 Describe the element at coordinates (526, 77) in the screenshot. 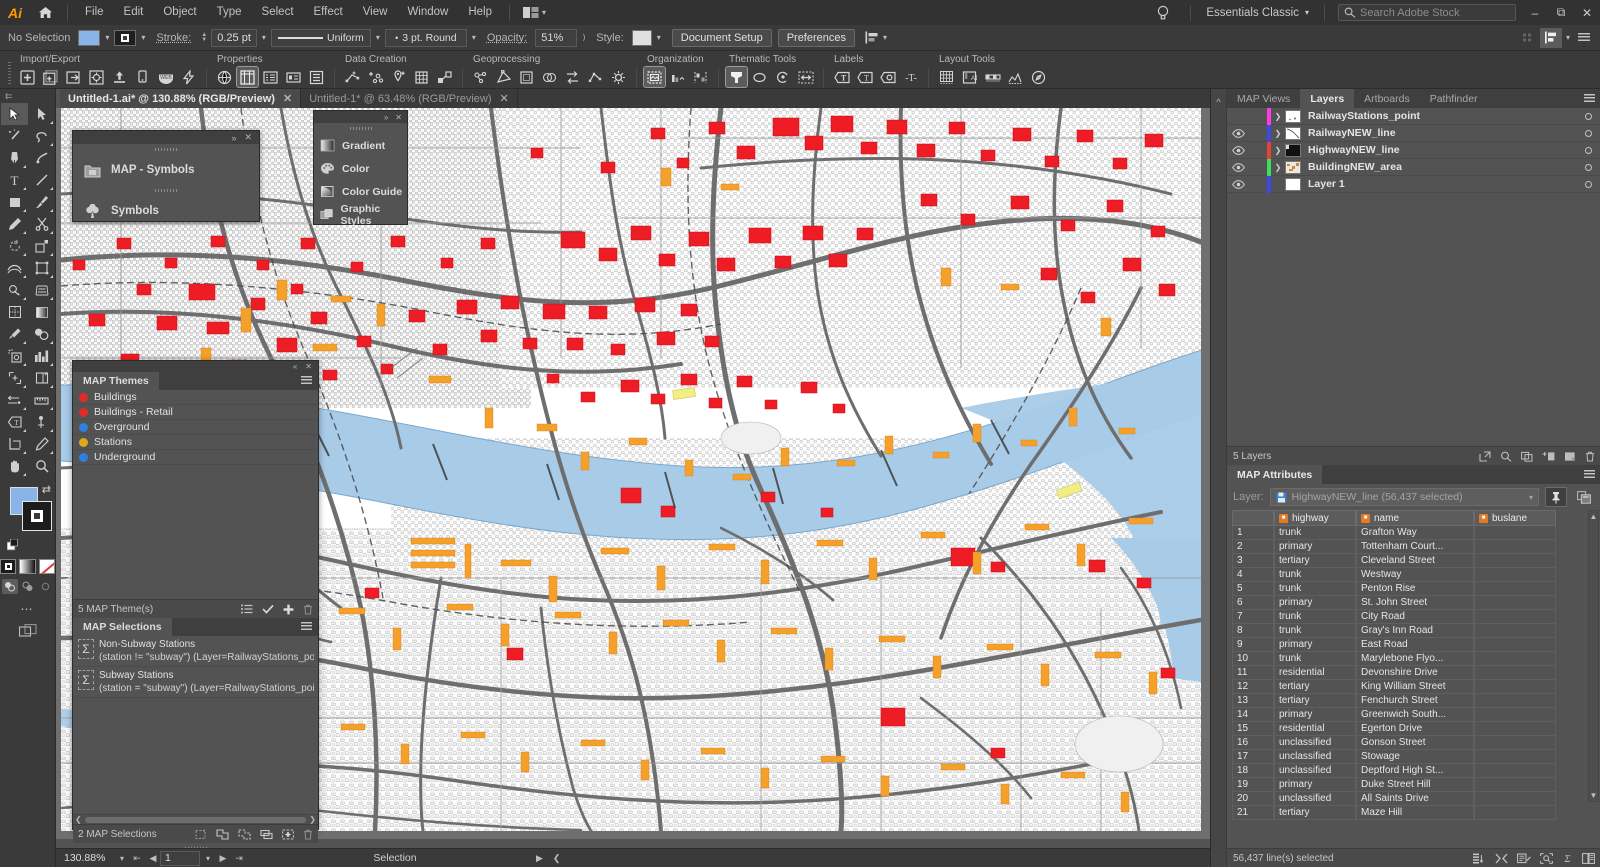

I see `clip-icon` at that location.